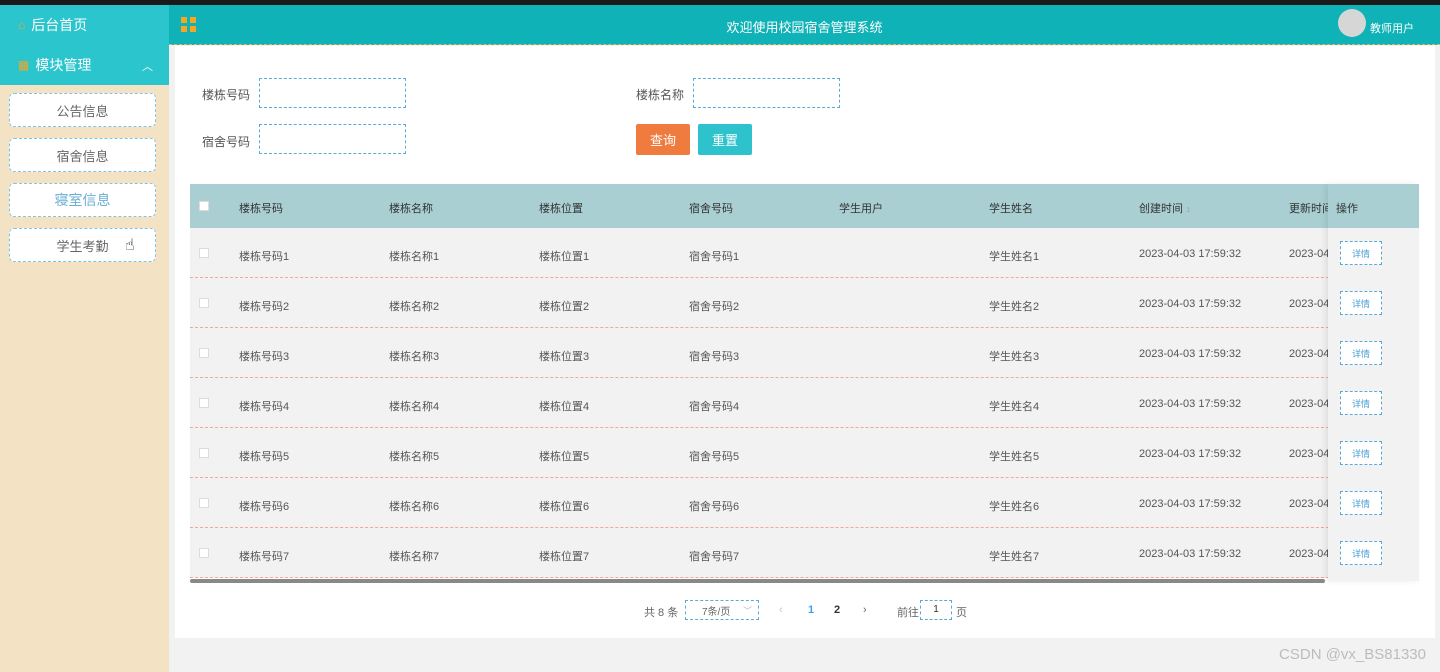 This screenshot has width=1440, height=672. What do you see at coordinates (1392, 28) in the screenshot?
I see `username: 教师用户` at bounding box center [1392, 28].